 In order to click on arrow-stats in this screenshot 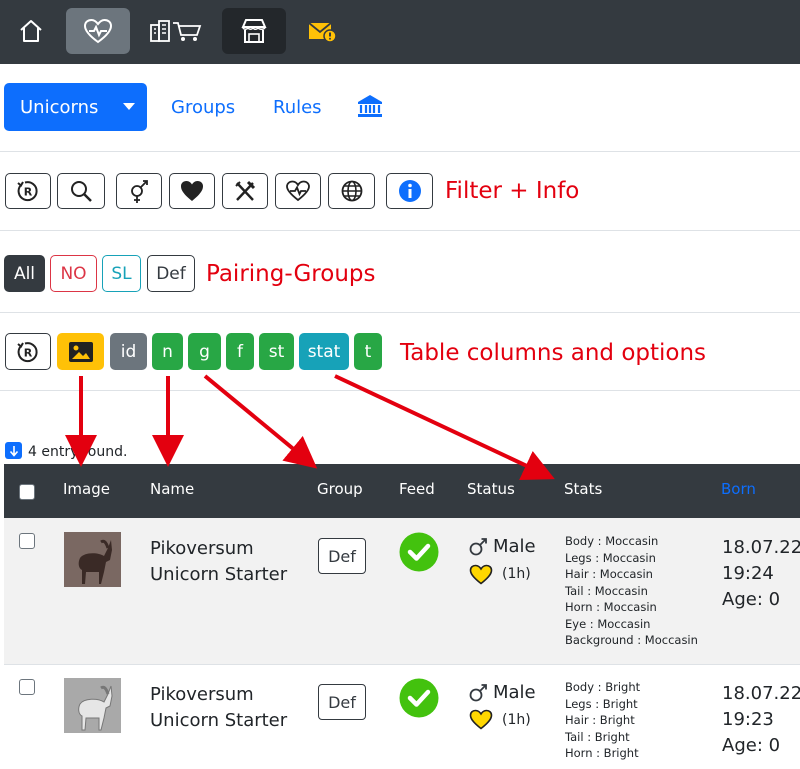, I will do `click(444, 427)`.